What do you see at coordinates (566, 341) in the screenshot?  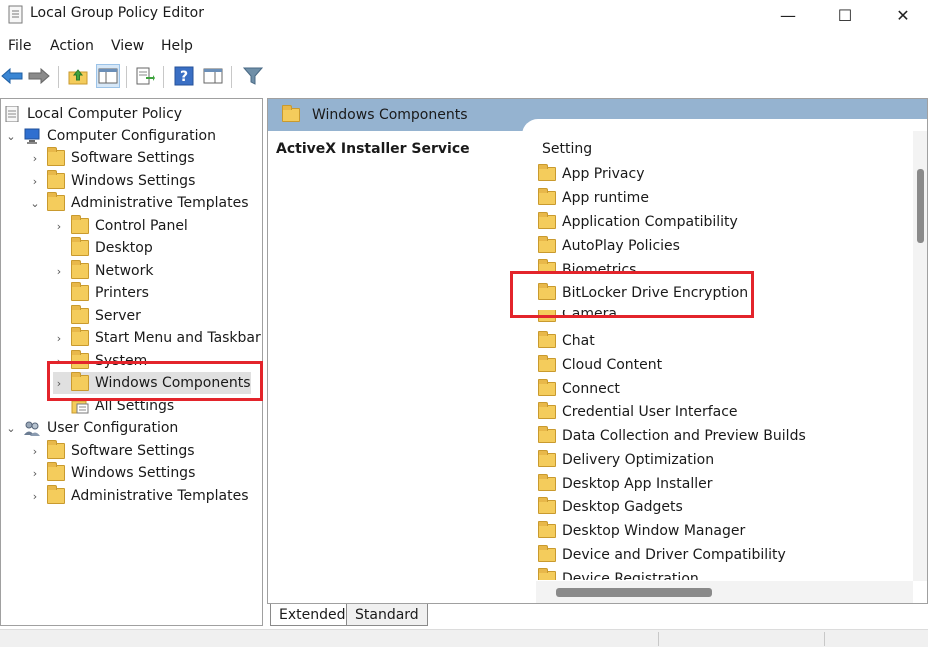 I see `list-item: Chat` at bounding box center [566, 341].